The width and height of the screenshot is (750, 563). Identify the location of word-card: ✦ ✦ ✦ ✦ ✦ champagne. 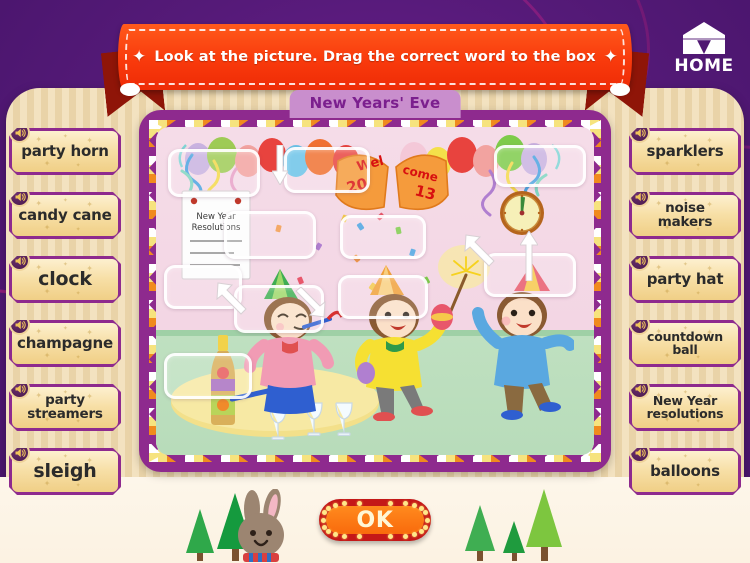
(65, 343).